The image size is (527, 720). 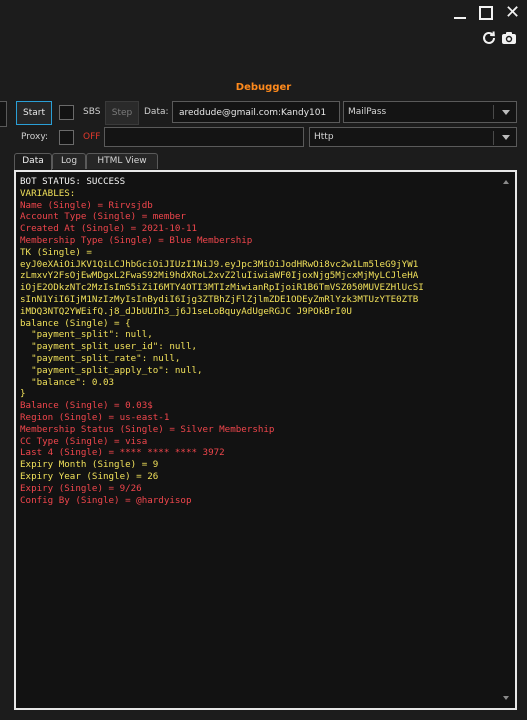 I want to click on proxy-checkbox, so click(x=66, y=137).